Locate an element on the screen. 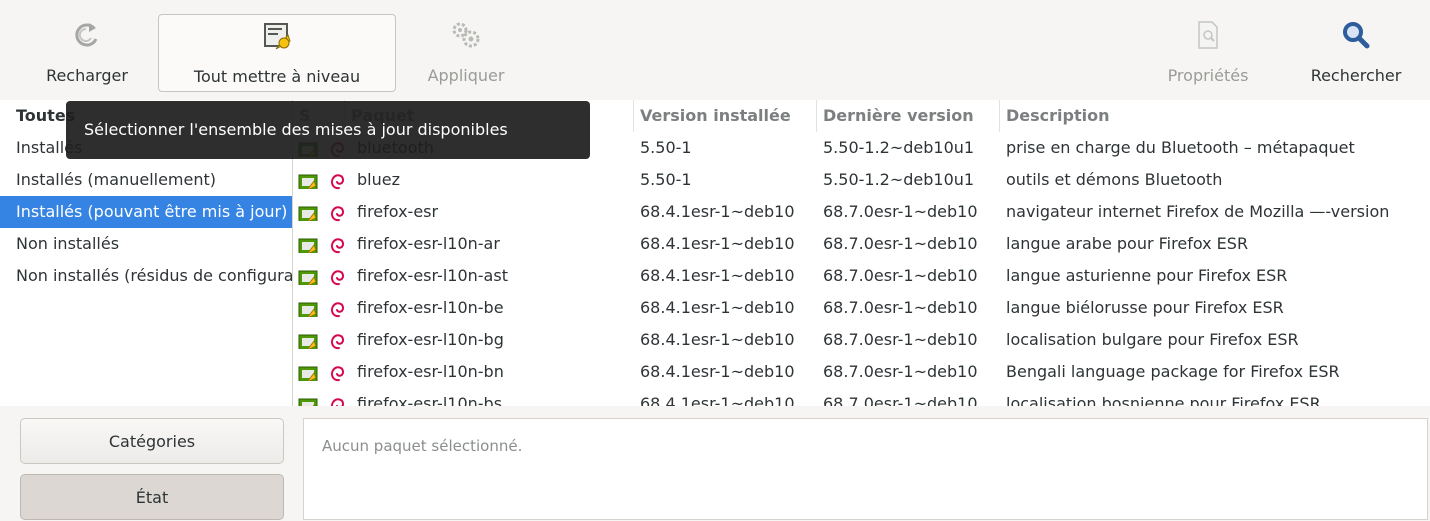 This screenshot has height=521, width=1430. apply-button: Appliquer is located at coordinates (466, 53).